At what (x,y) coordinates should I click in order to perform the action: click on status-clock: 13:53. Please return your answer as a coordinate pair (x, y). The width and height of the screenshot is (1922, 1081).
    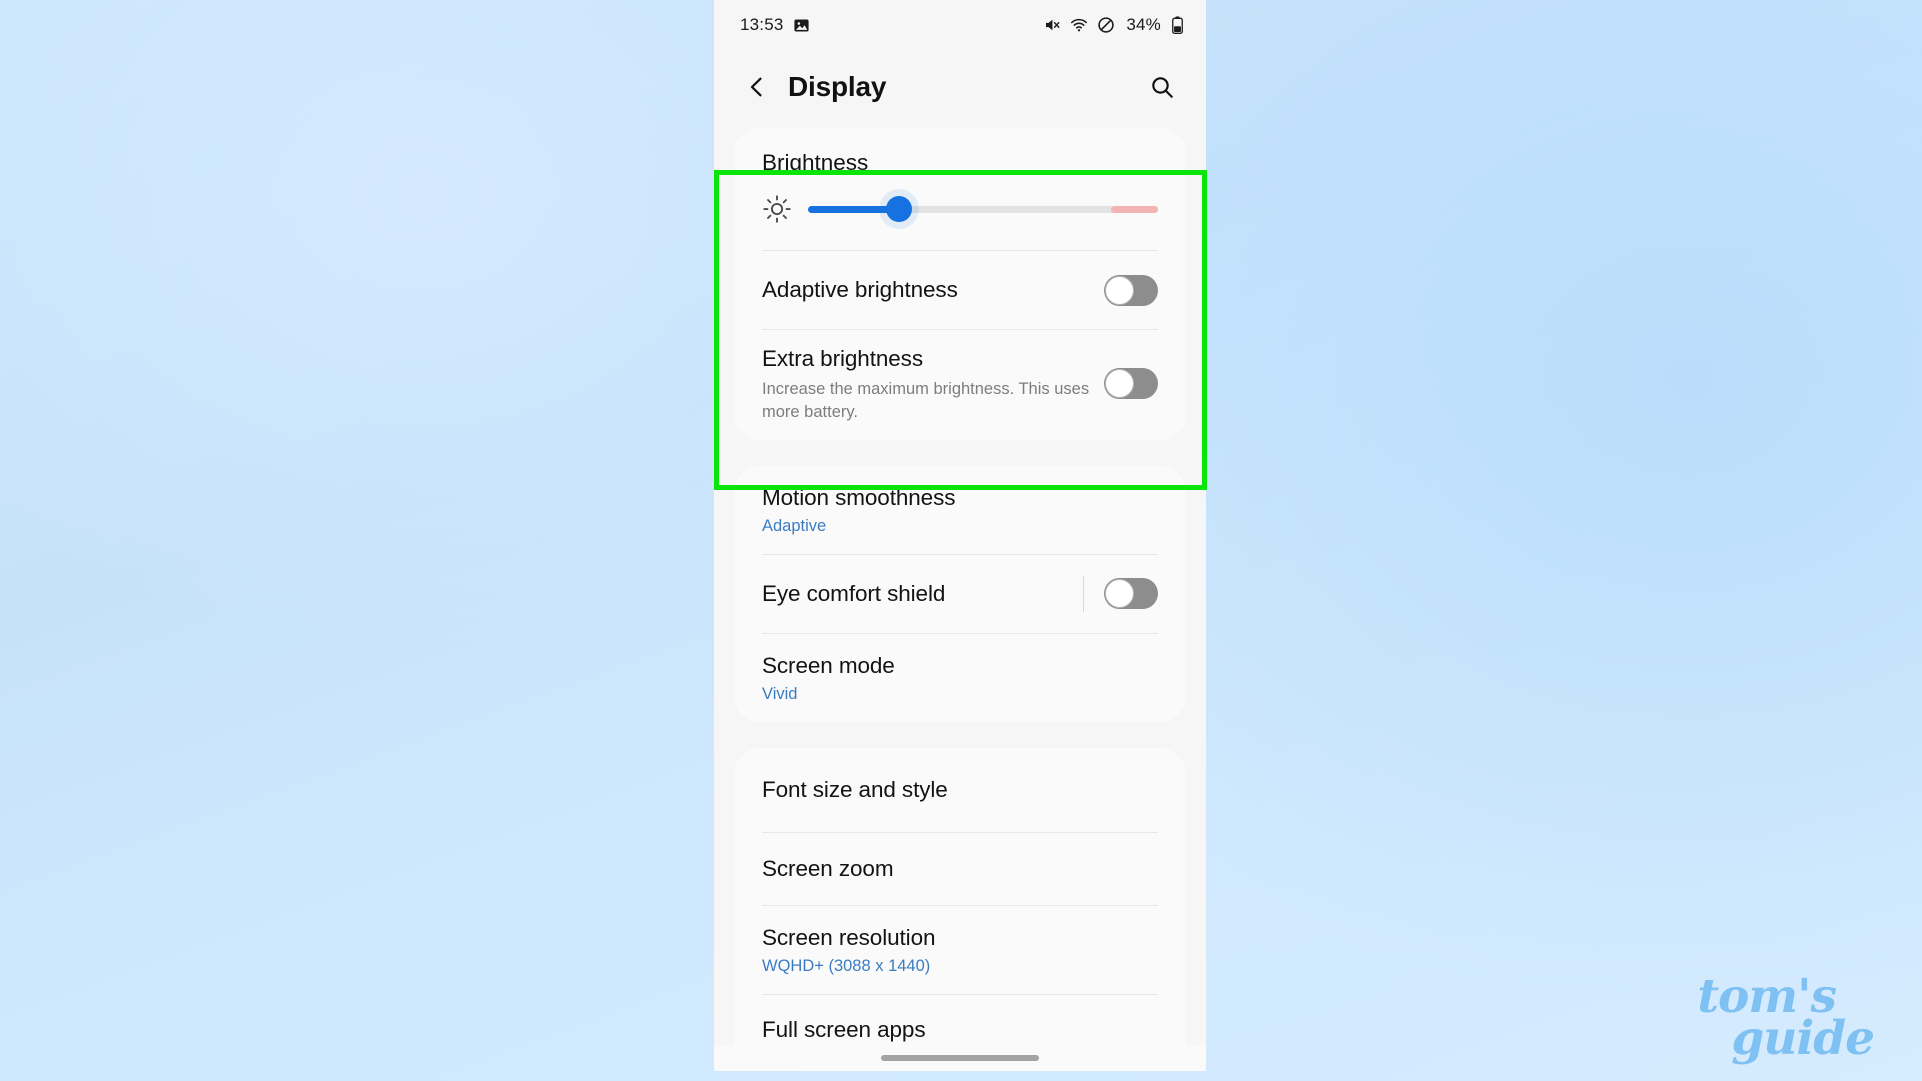
    Looking at the image, I should click on (762, 24).